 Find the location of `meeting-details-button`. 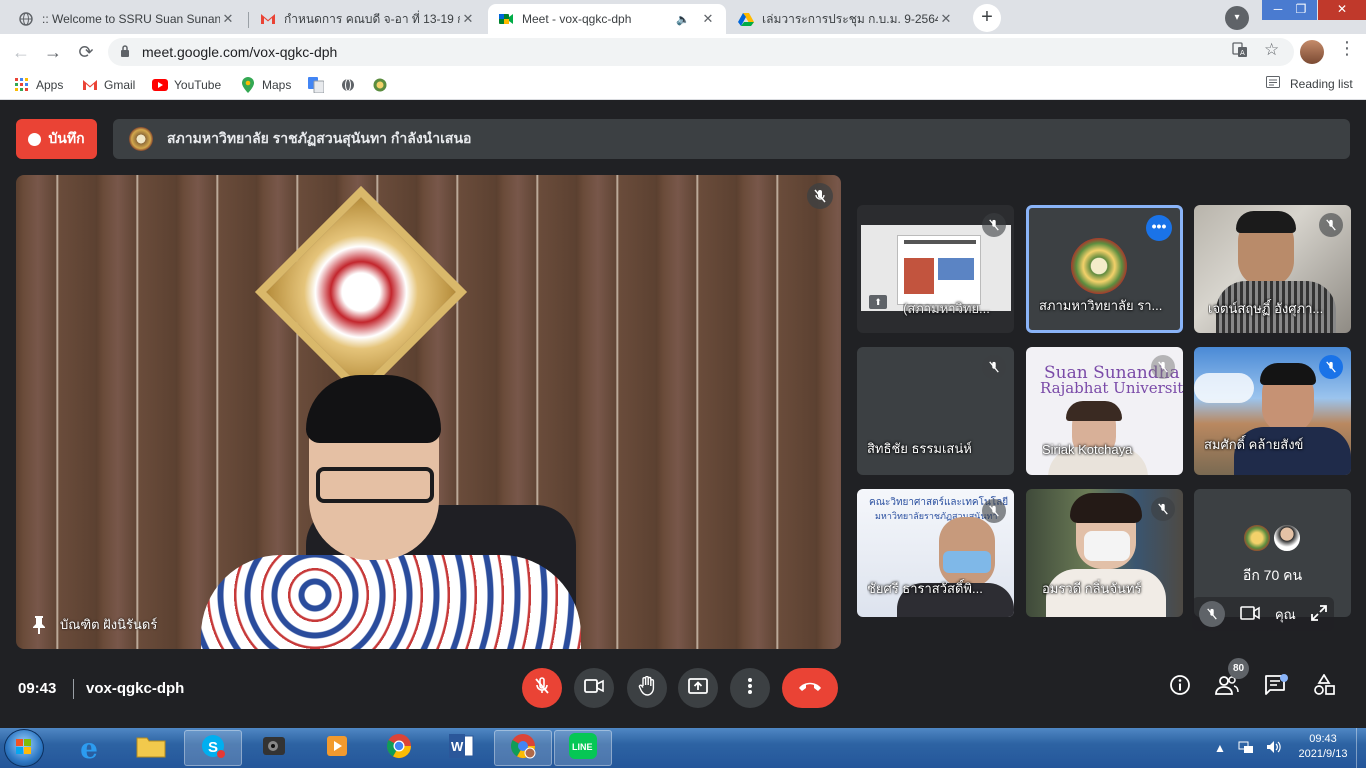

meeting-details-button is located at coordinates (1180, 687).